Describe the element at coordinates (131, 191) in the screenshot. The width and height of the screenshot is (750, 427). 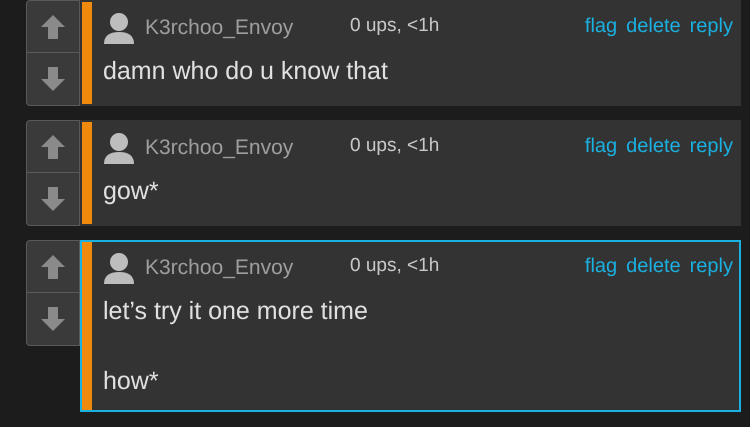
I see `comment-text: gow*` at that location.